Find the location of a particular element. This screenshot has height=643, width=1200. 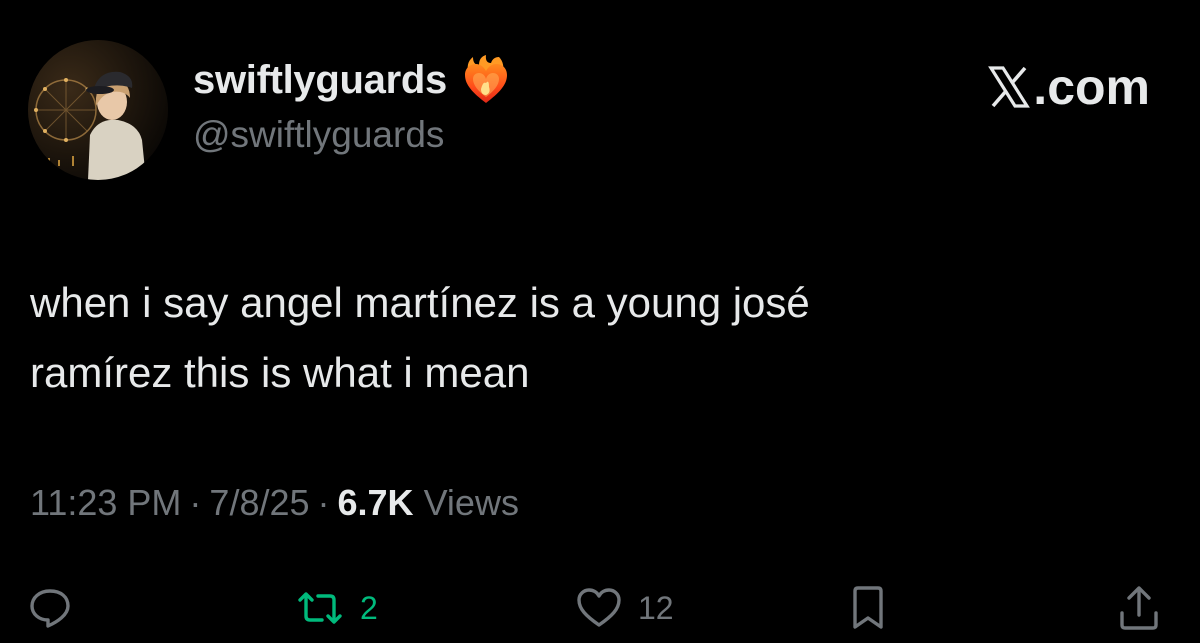

user-handle: @swiftlyguards is located at coordinates (318, 135).